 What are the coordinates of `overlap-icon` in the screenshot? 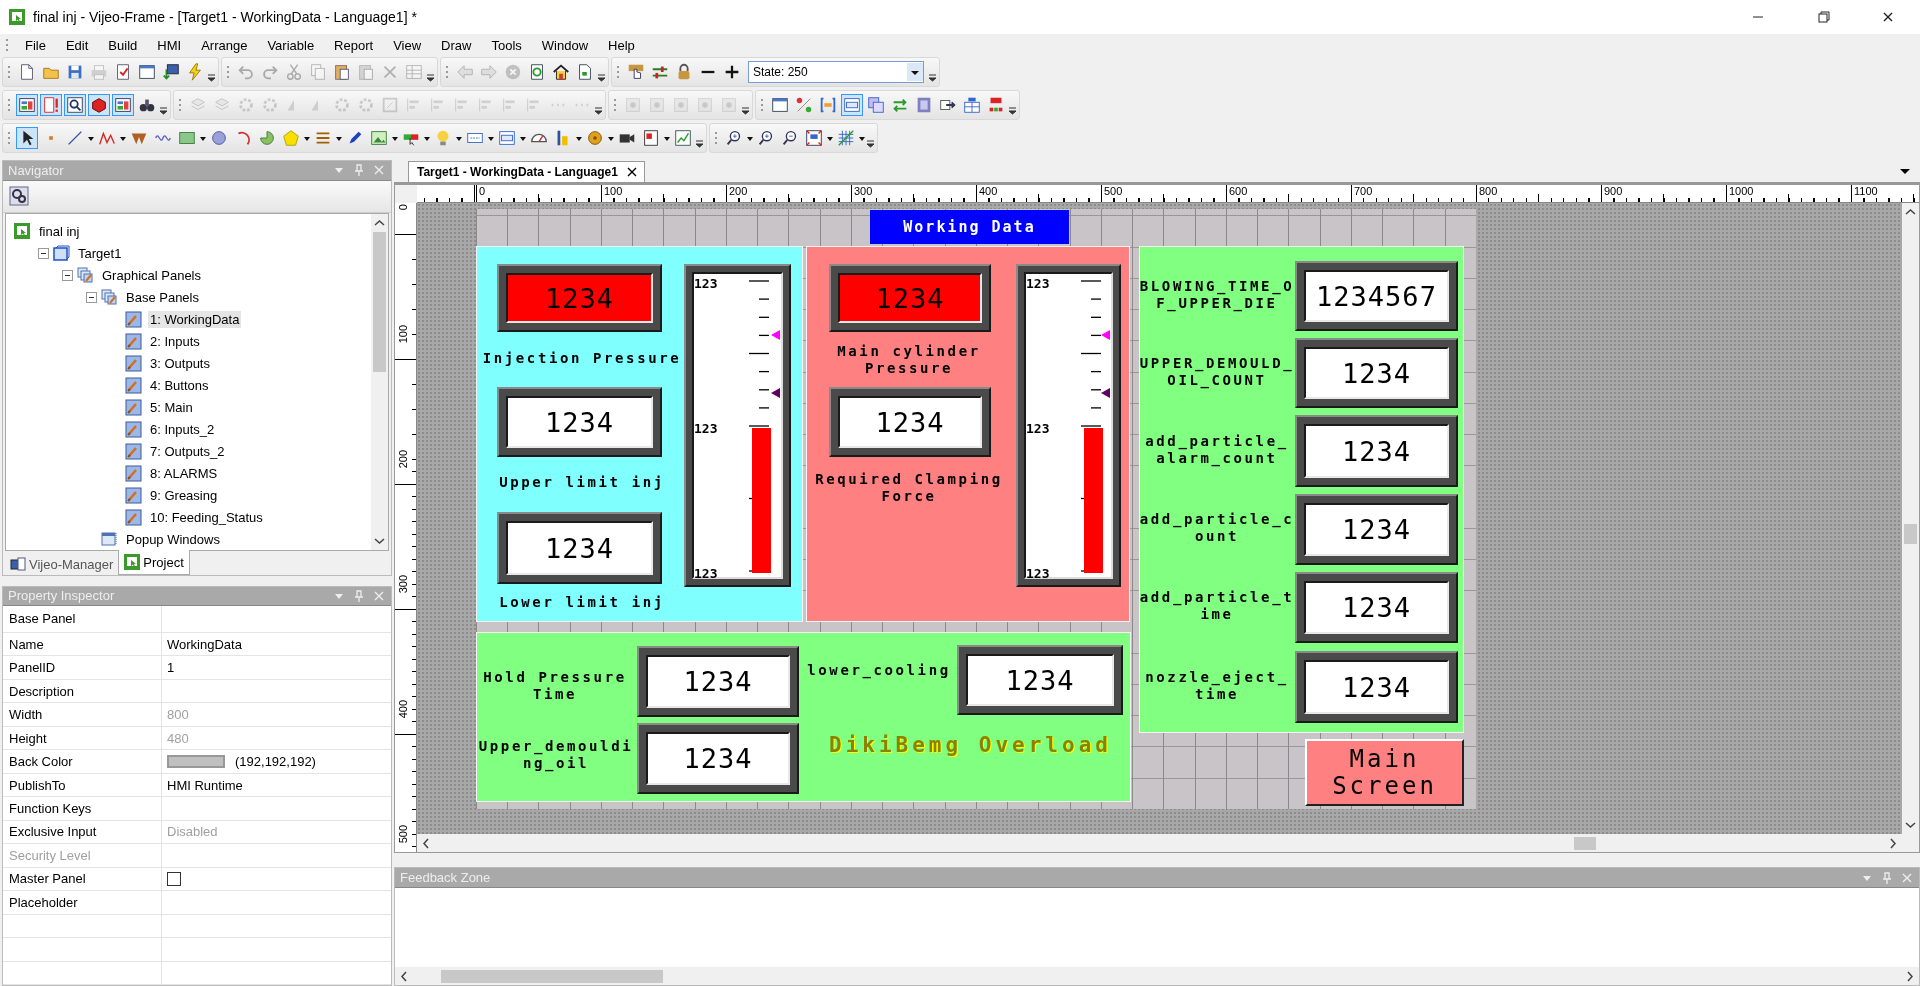 It's located at (876, 105).